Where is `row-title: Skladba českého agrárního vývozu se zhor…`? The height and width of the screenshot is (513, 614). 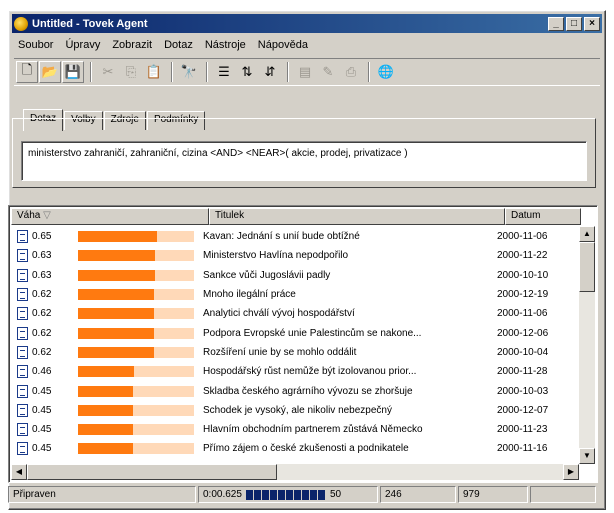
row-title: Skladba českého agrárního vývozu se zhor… is located at coordinates (308, 391).